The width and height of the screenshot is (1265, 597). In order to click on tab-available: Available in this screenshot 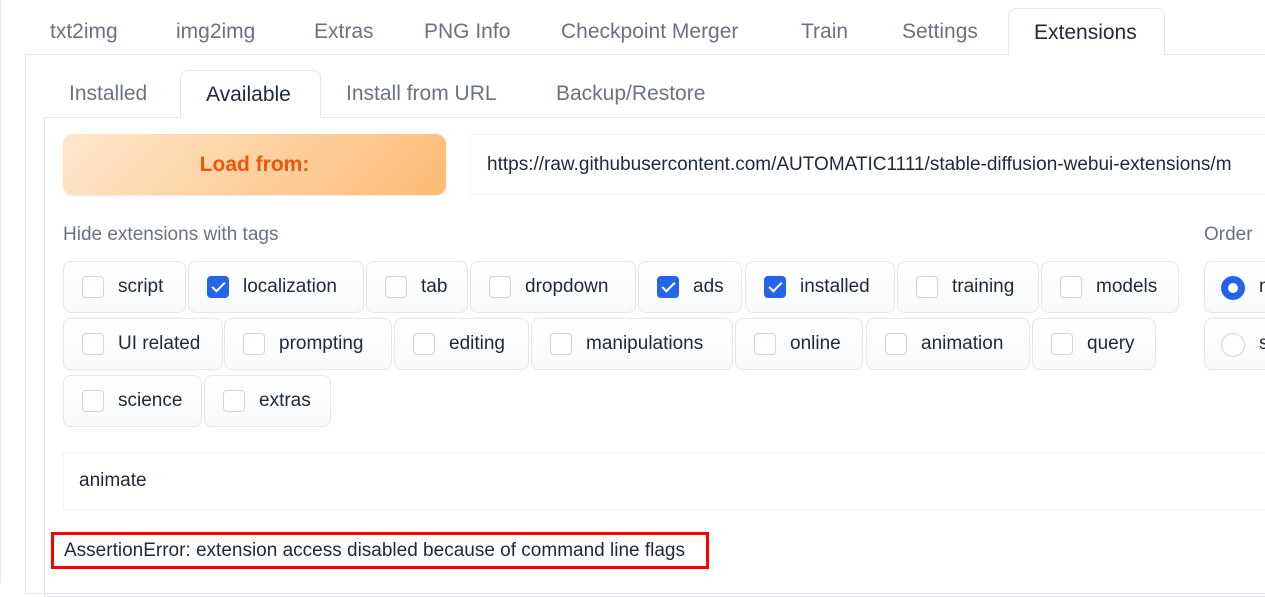, I will do `click(250, 94)`.